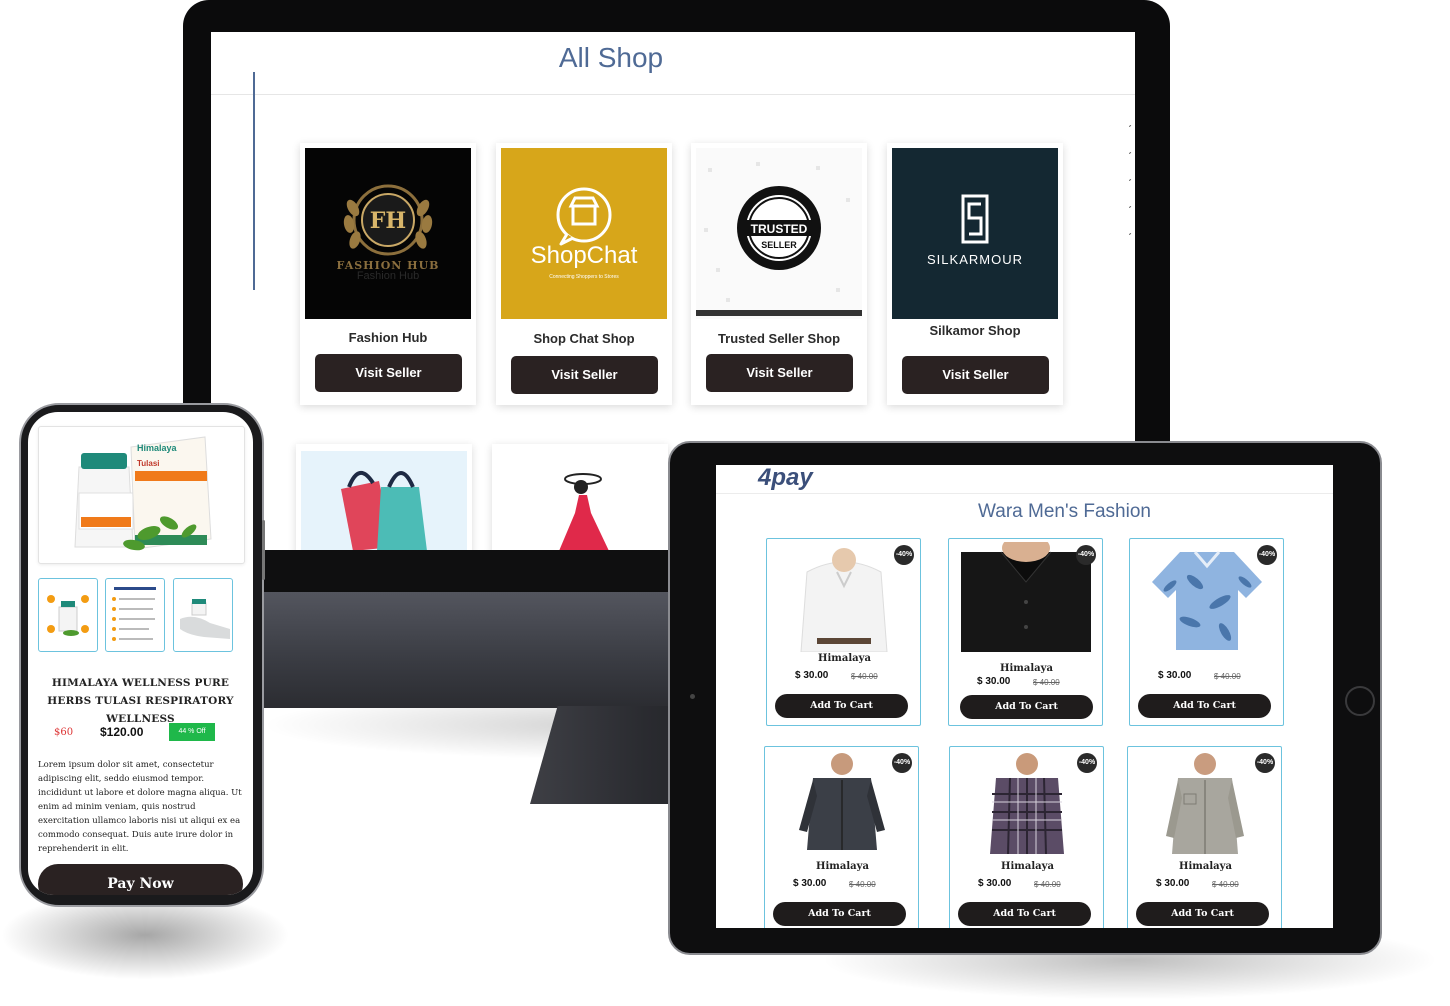 The image size is (1450, 1006). Describe the element at coordinates (384, 500) in the screenshot. I see `shopping-bags-icon` at that location.